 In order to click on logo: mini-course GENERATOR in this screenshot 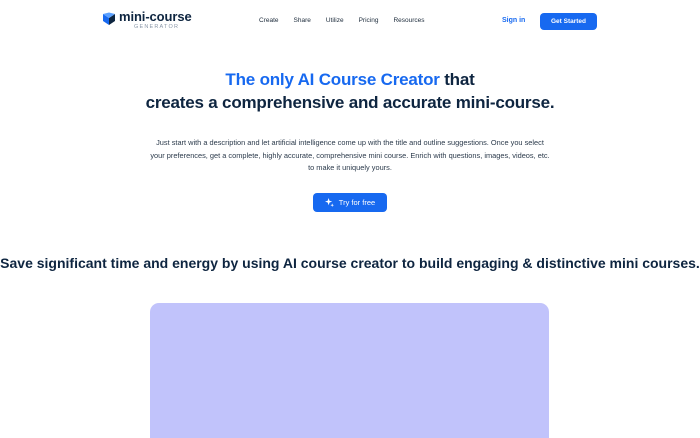, I will do `click(147, 21)`.